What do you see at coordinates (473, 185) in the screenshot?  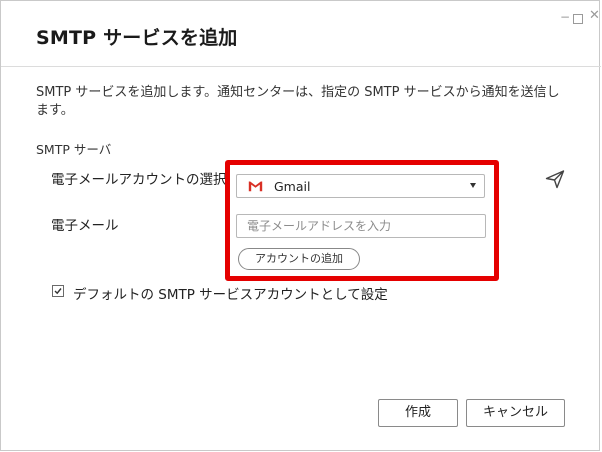 I see `dropdown-caret-icon` at bounding box center [473, 185].